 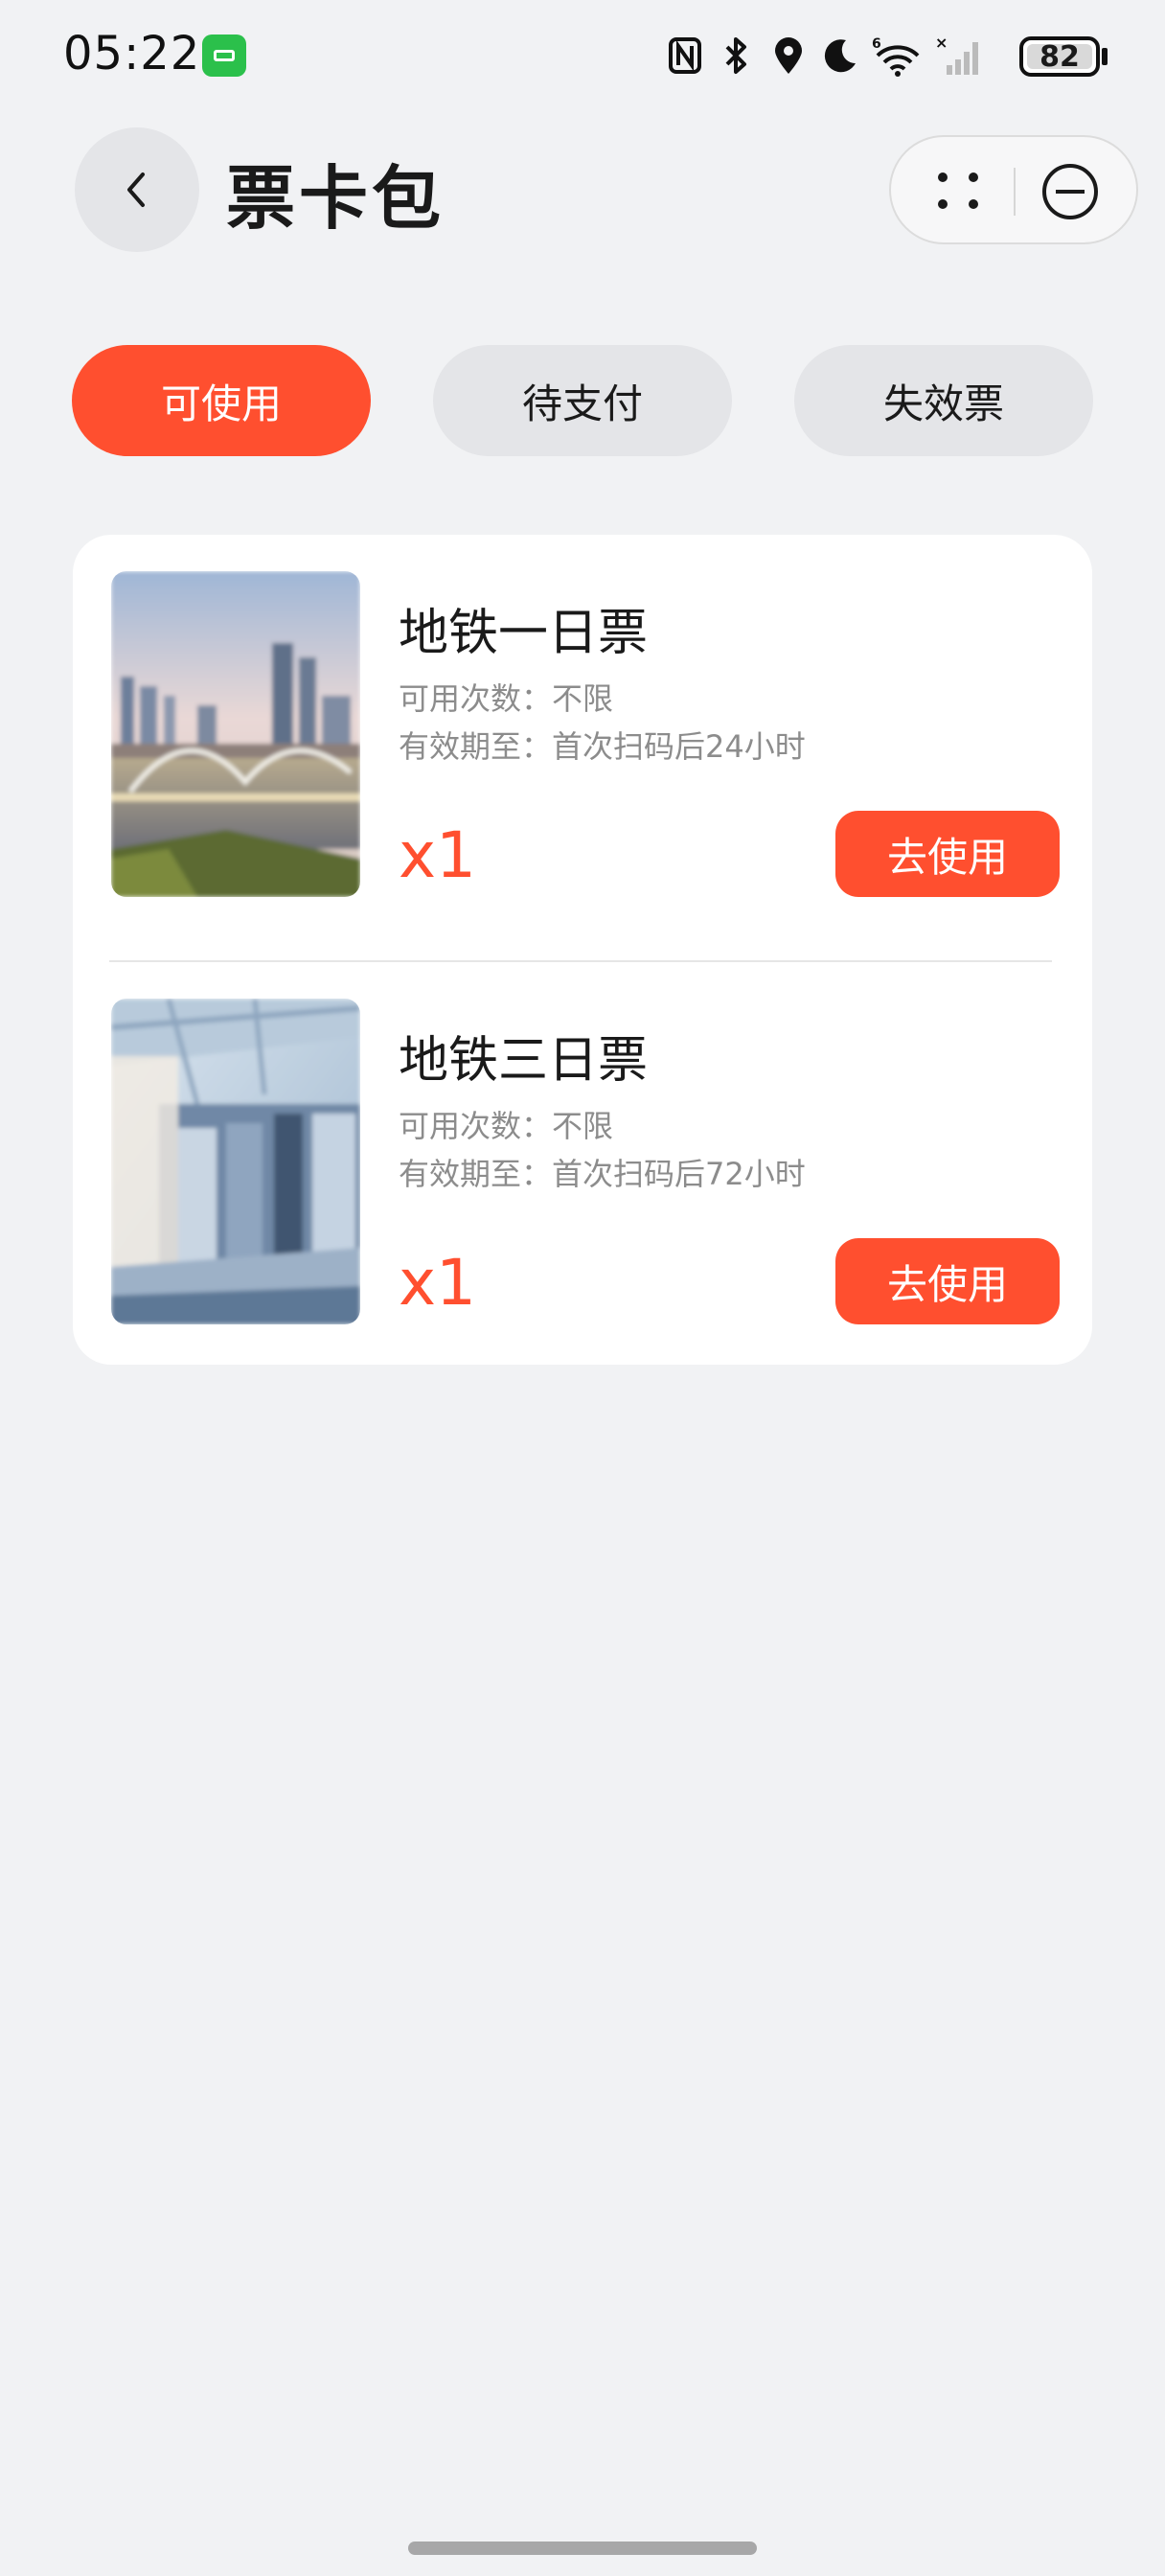 I want to click on home-indicator, so click(x=582, y=2548).